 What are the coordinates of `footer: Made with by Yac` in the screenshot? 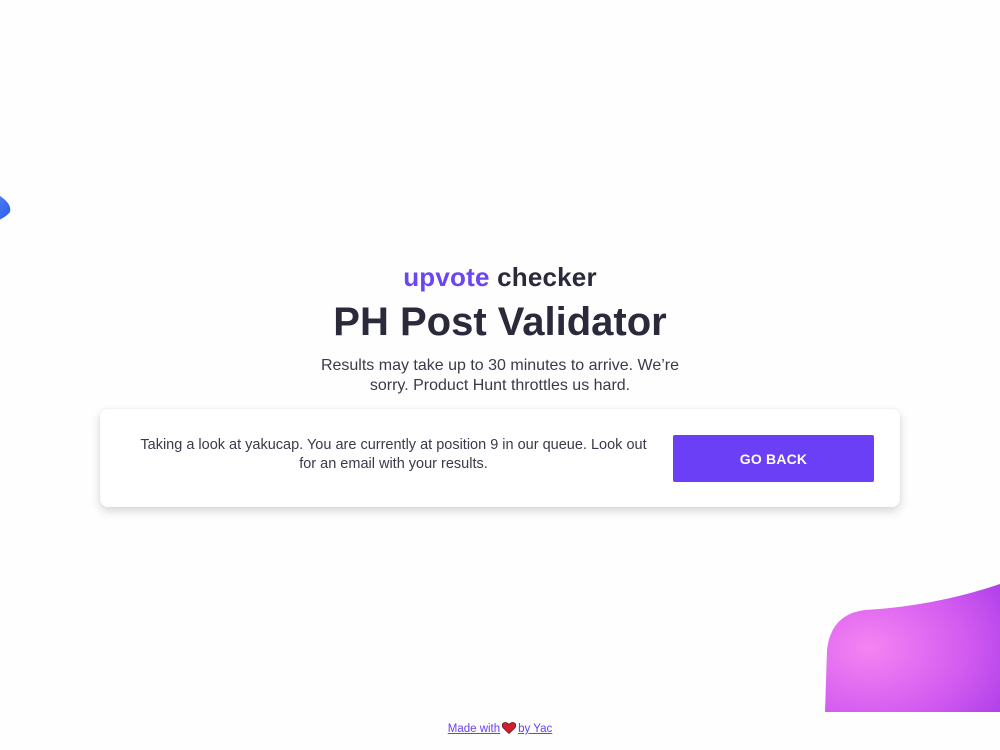 It's located at (500, 728).